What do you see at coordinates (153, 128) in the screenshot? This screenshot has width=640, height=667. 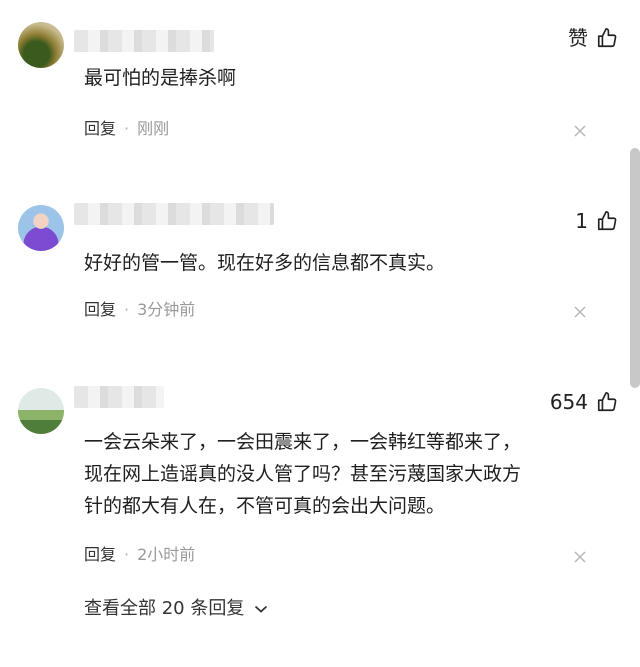 I see `timestamp: 刚刚` at bounding box center [153, 128].